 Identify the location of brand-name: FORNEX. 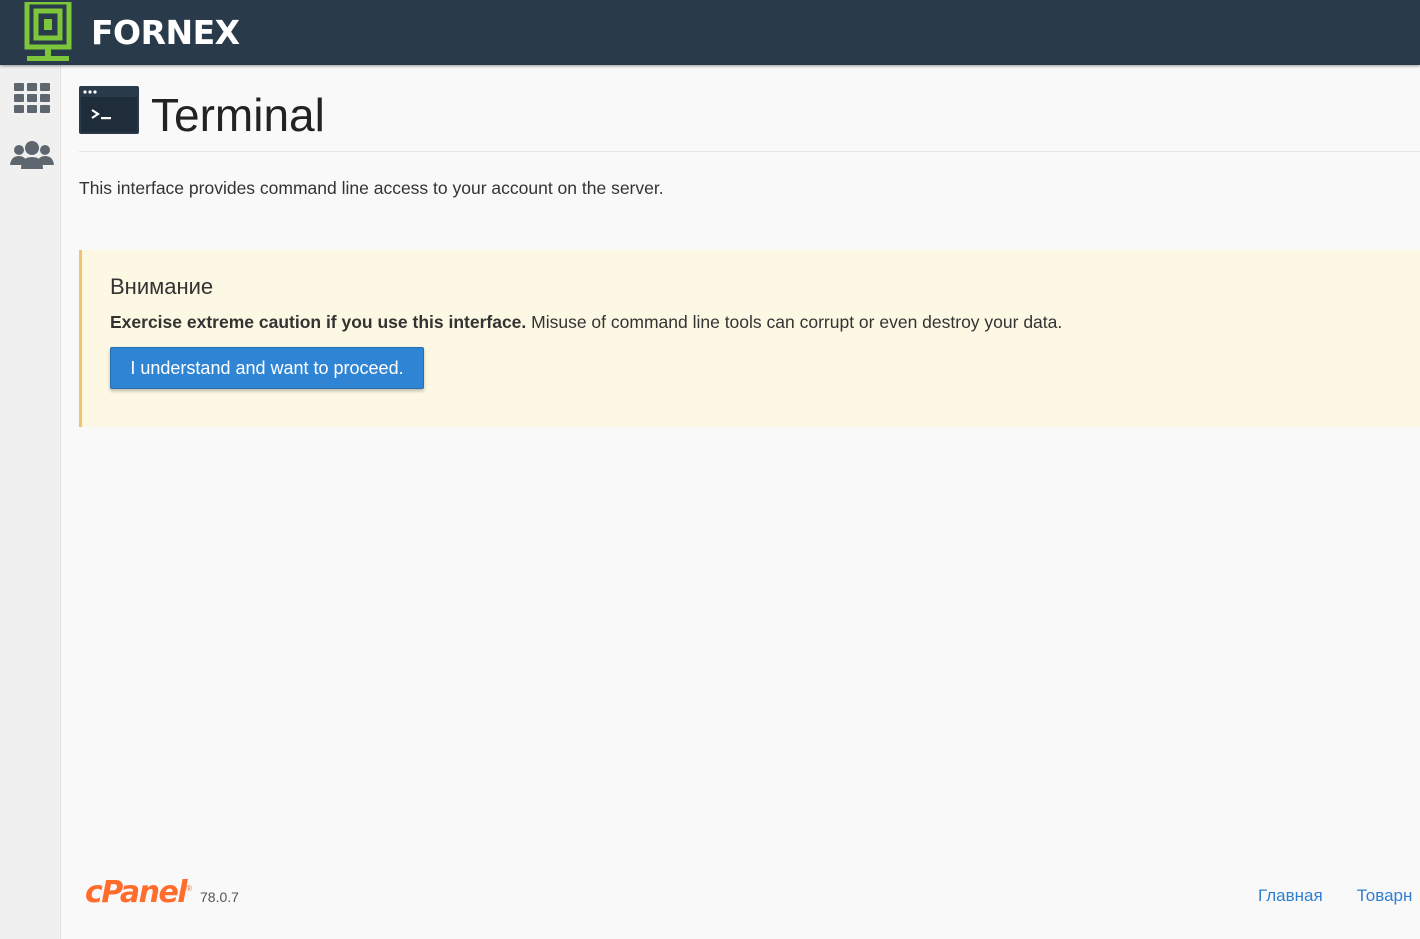
(165, 32).